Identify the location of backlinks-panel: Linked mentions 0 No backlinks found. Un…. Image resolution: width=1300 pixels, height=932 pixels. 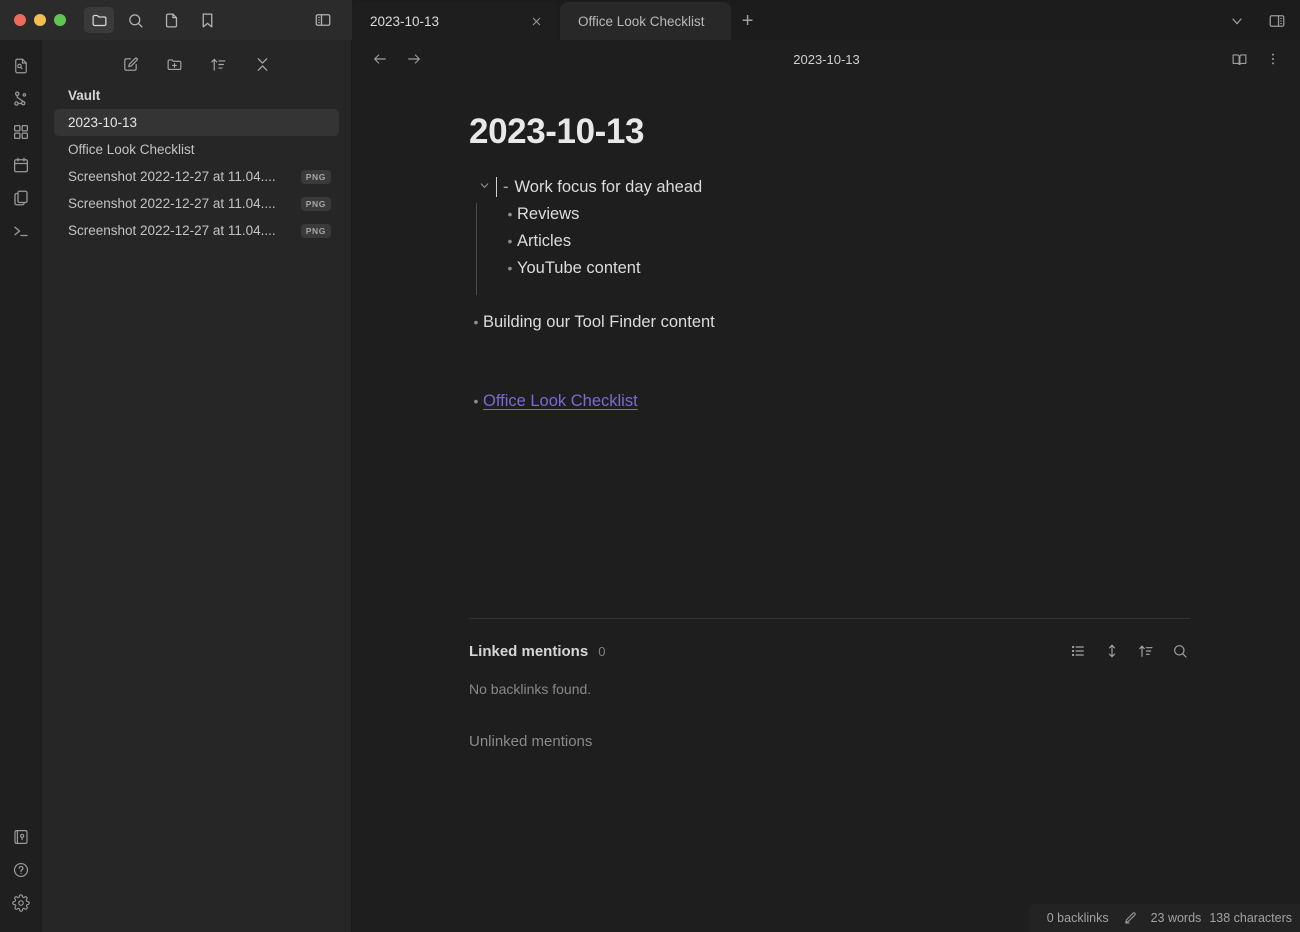
(829, 684).